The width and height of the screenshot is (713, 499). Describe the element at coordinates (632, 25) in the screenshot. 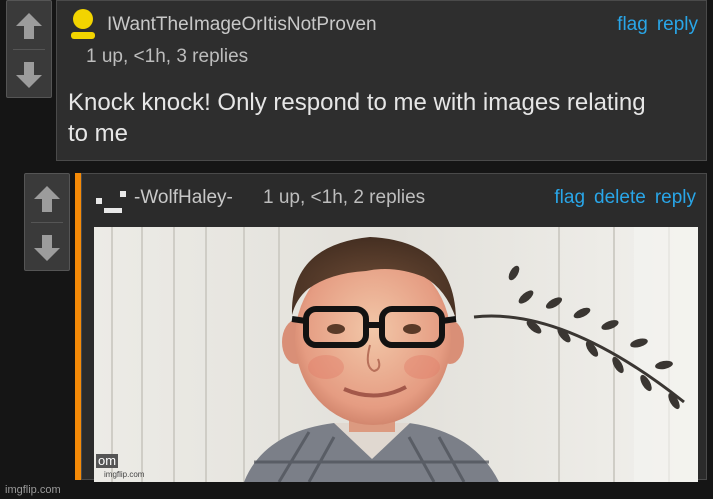

I see `flag-link-1: flag` at that location.